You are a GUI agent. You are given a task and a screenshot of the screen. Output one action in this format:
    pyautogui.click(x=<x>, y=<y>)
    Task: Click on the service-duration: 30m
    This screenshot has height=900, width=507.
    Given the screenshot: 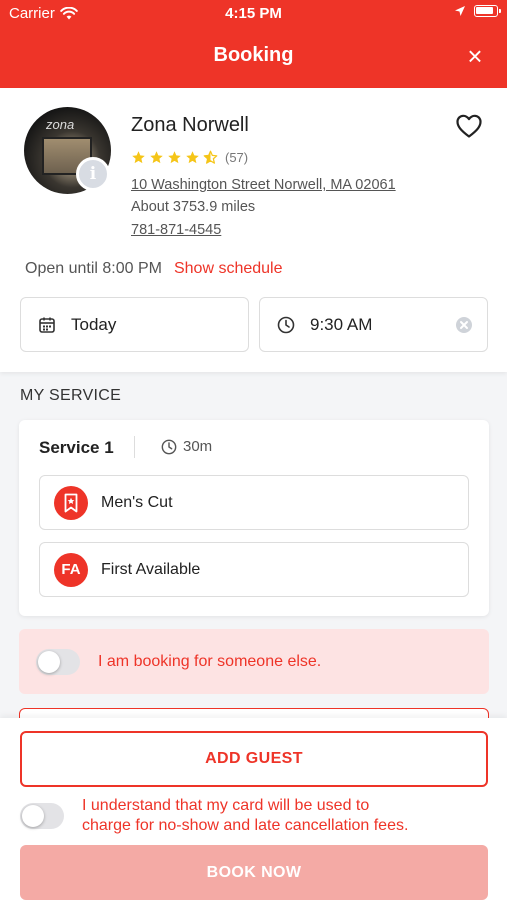 What is the action you would take?
    pyautogui.click(x=186, y=446)
    